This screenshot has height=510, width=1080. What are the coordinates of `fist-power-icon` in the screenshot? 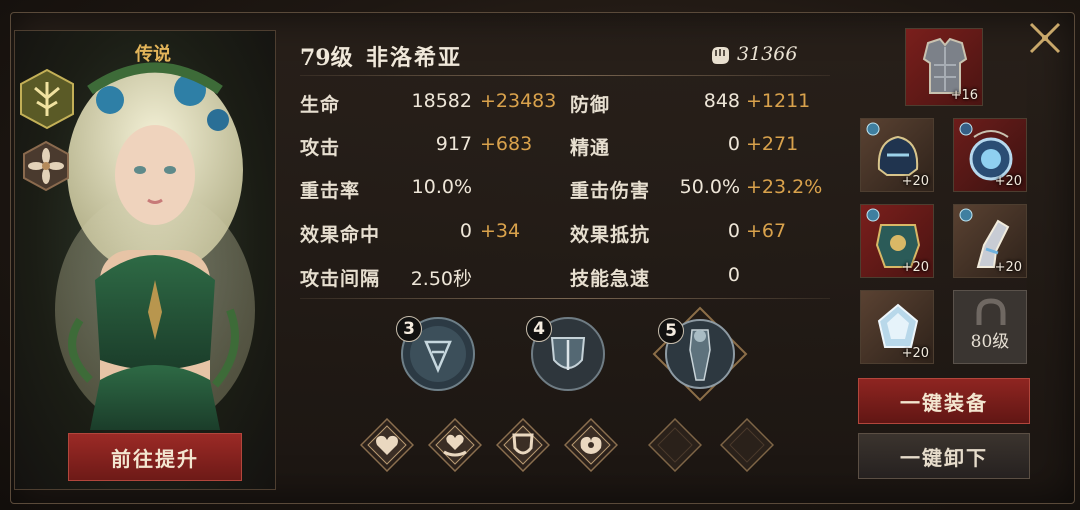 It's located at (720, 55).